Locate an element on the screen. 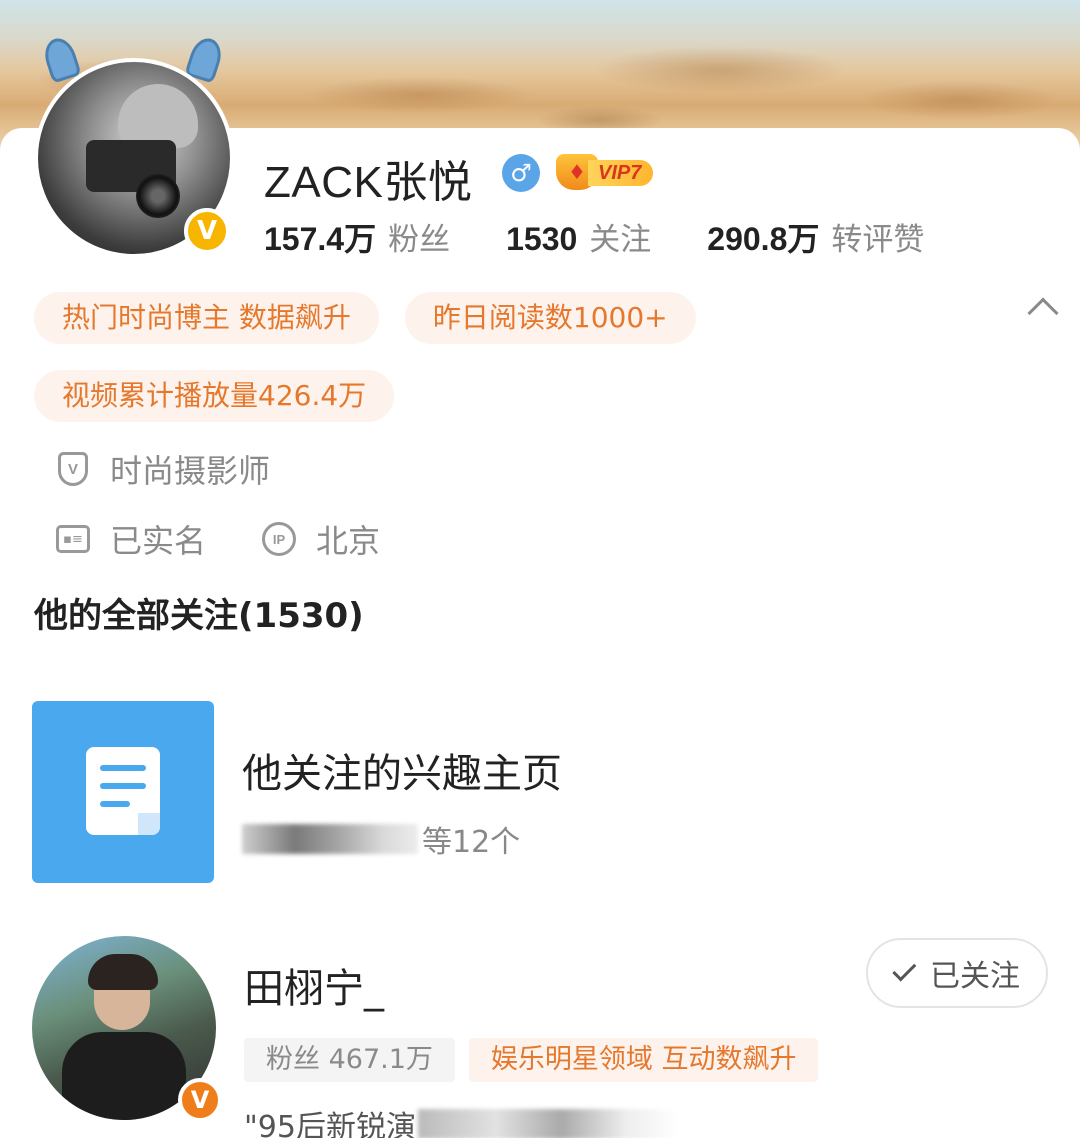 This screenshot has width=1080, height=1138. profile-stats: 157.4万 粉丝 1530 关注 290.8万 转评赞 is located at coordinates (622, 237).